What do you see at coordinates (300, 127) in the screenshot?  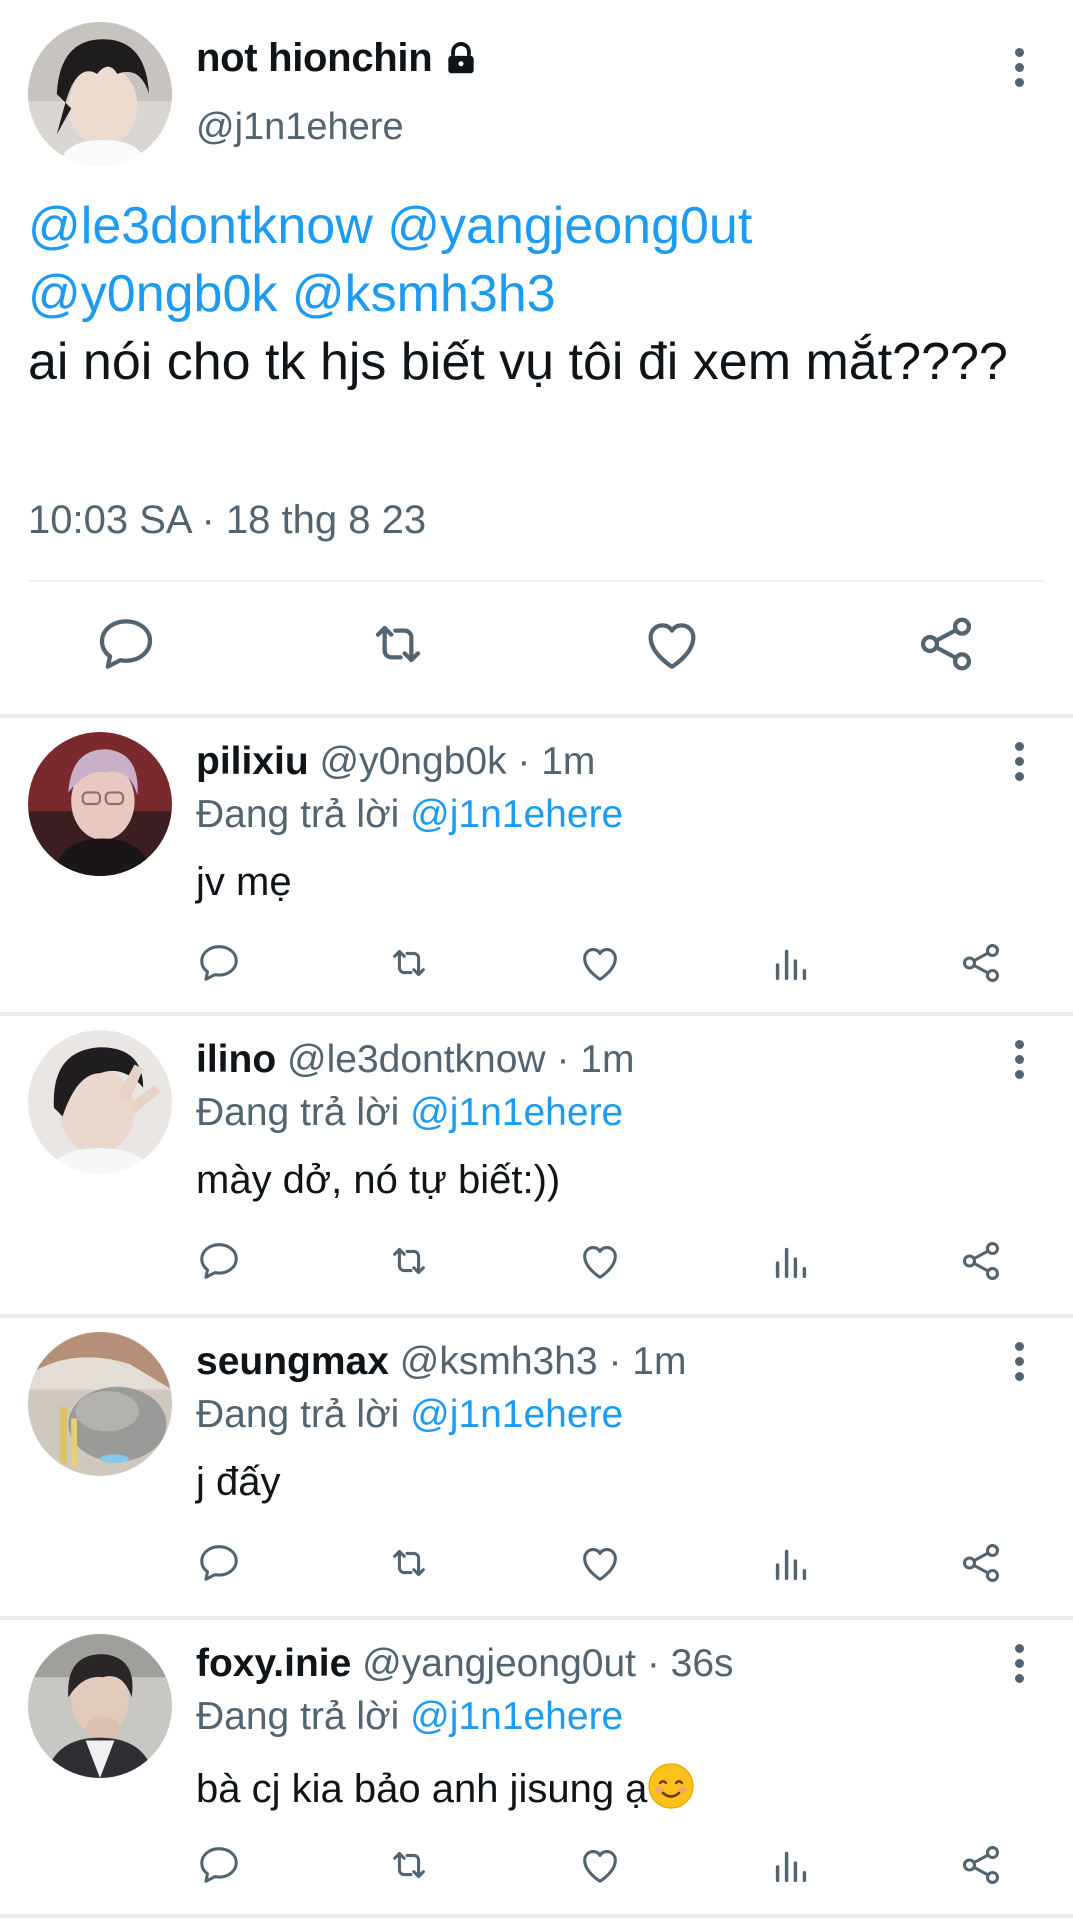 I see `handle: @j1n1ehere` at bounding box center [300, 127].